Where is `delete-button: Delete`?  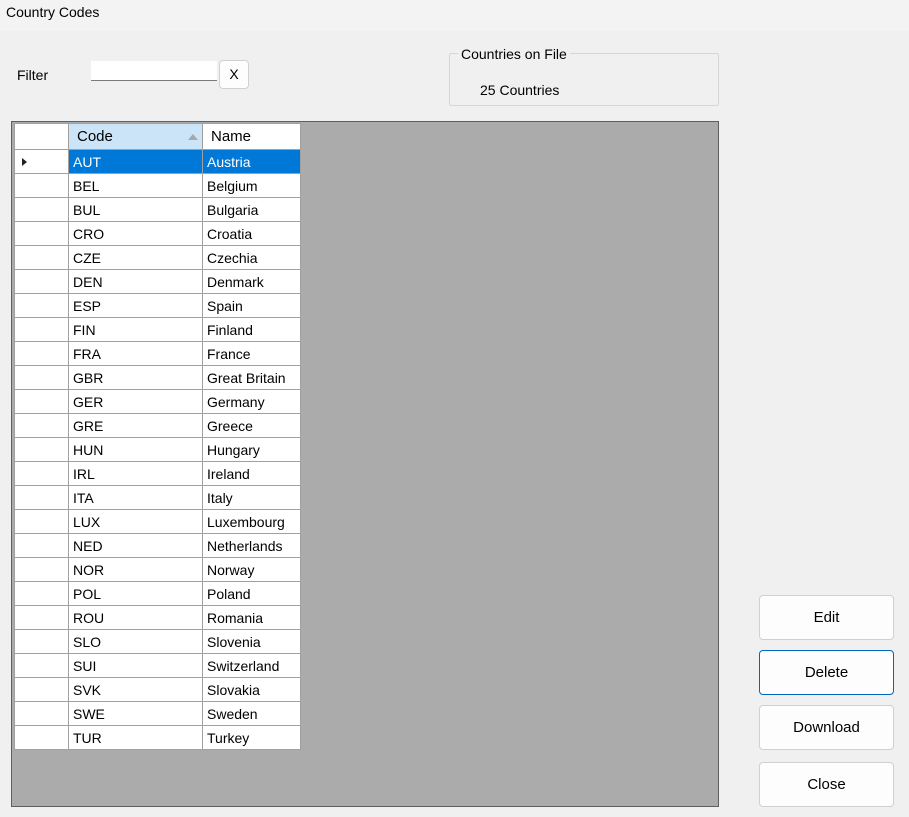
delete-button: Delete is located at coordinates (826, 672).